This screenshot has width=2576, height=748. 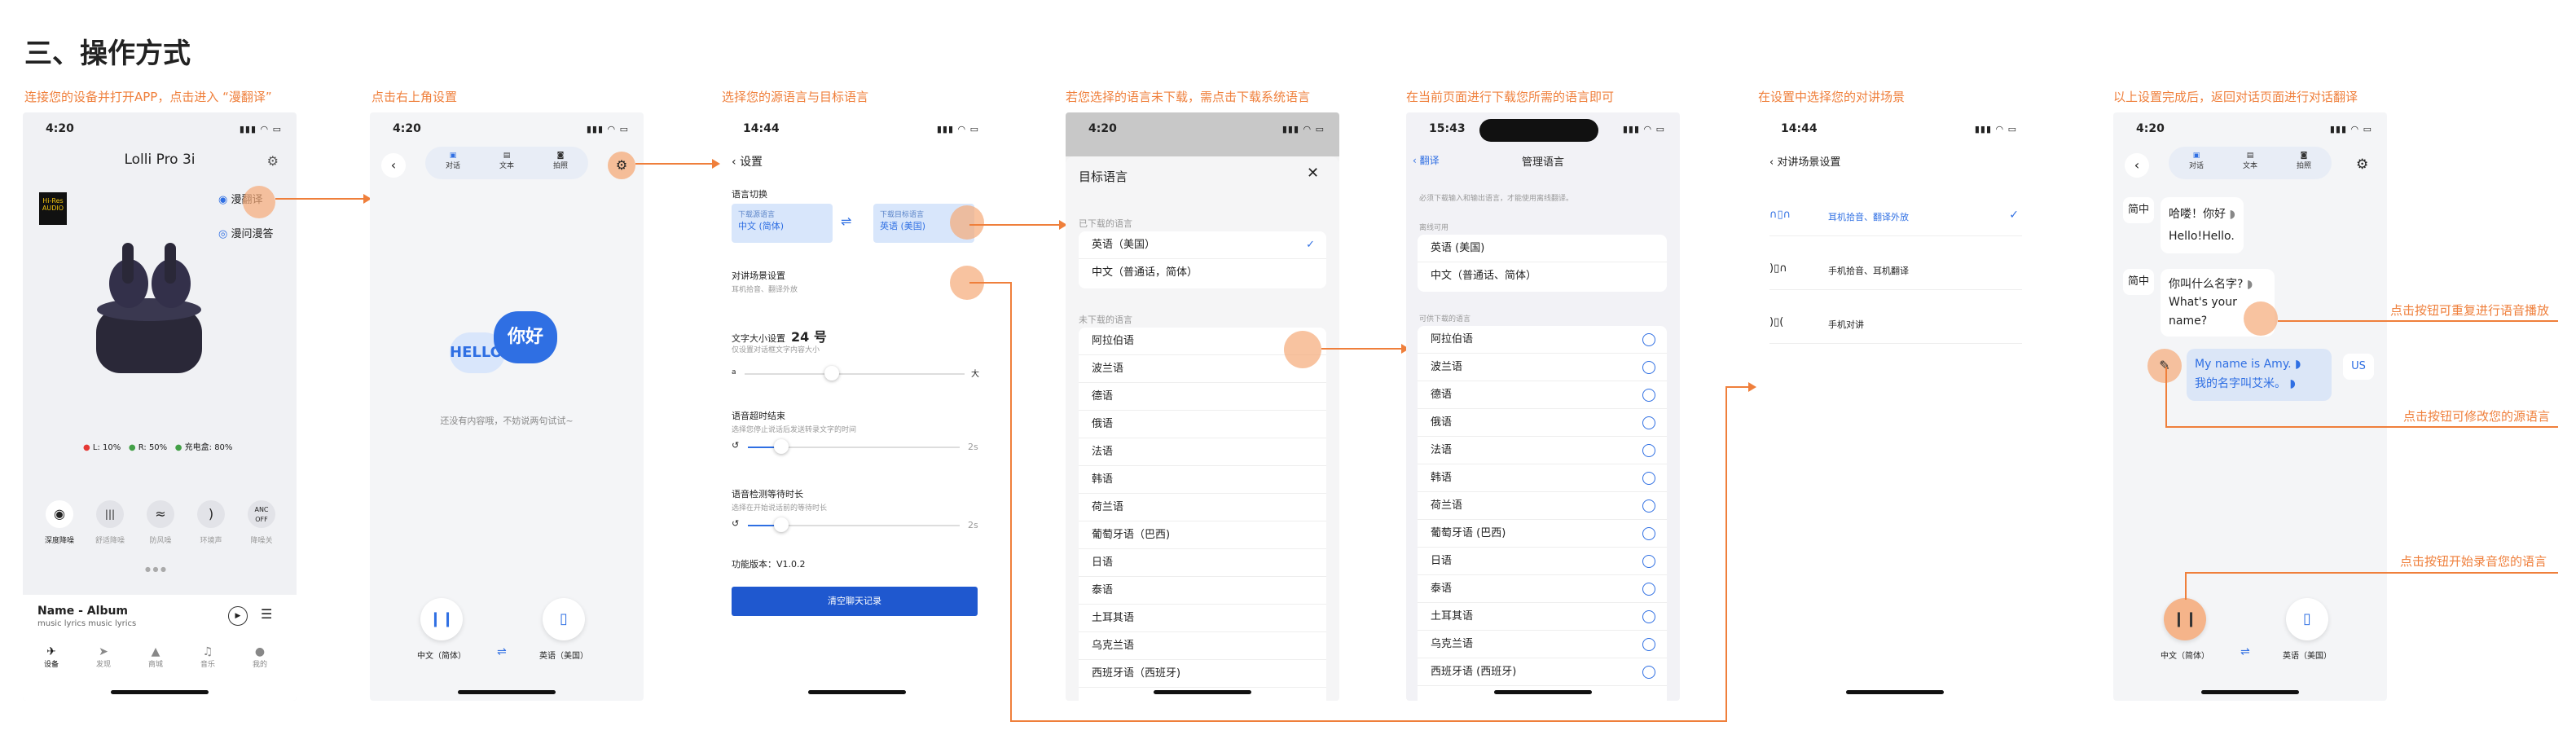 What do you see at coordinates (1542, 534) in the screenshot?
I see `list-item: 葡萄牙语 (巴西)` at bounding box center [1542, 534].